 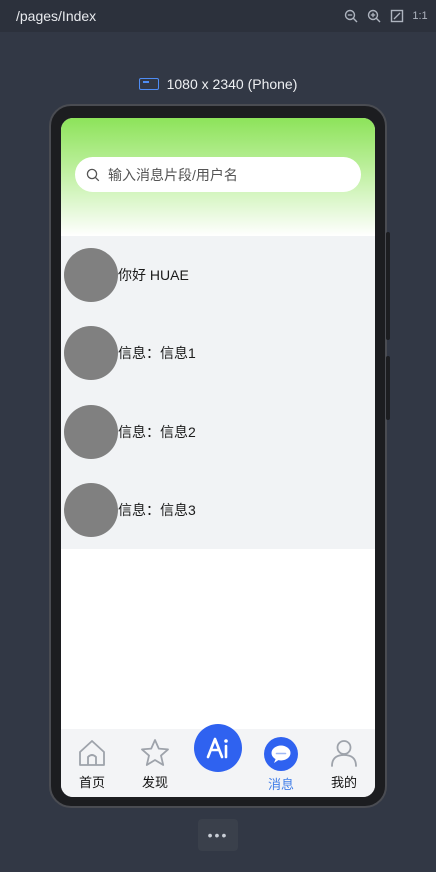 What do you see at coordinates (218, 16) in the screenshot?
I see `previewer-toolbar: /pages/Index 1:1` at bounding box center [218, 16].